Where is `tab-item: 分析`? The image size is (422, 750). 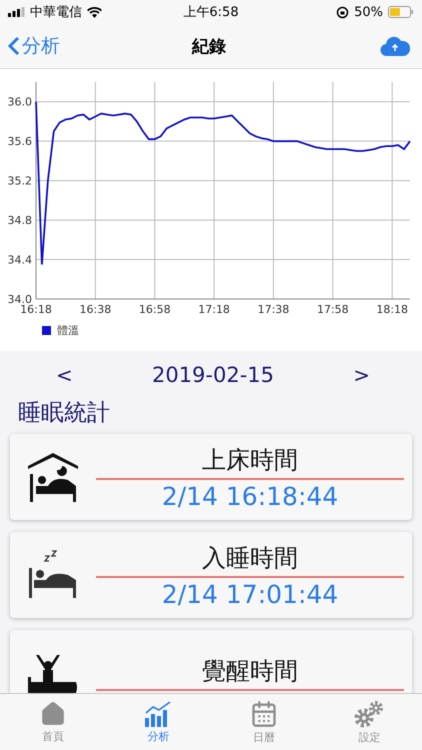
tab-item: 分析 is located at coordinates (158, 722).